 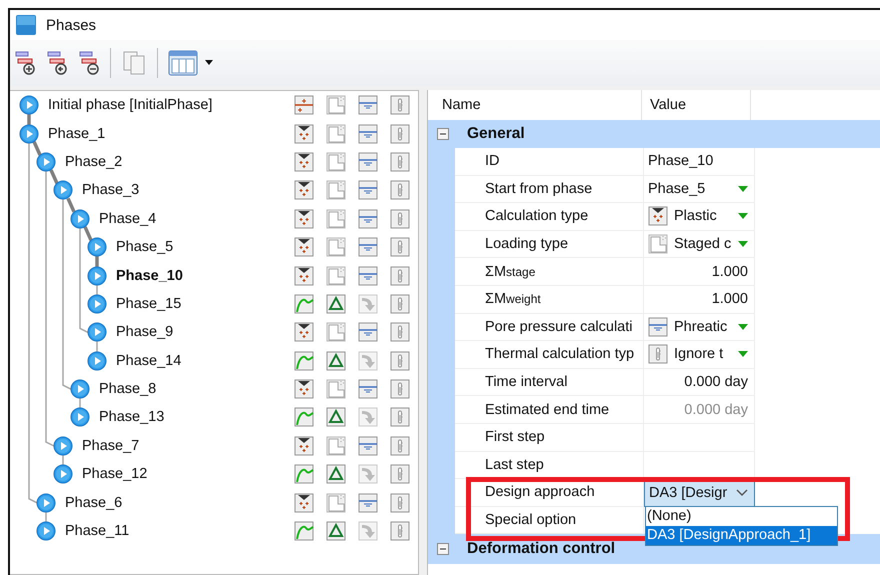 What do you see at coordinates (699, 217) in the screenshot?
I see `value-dropdown: Plastic` at bounding box center [699, 217].